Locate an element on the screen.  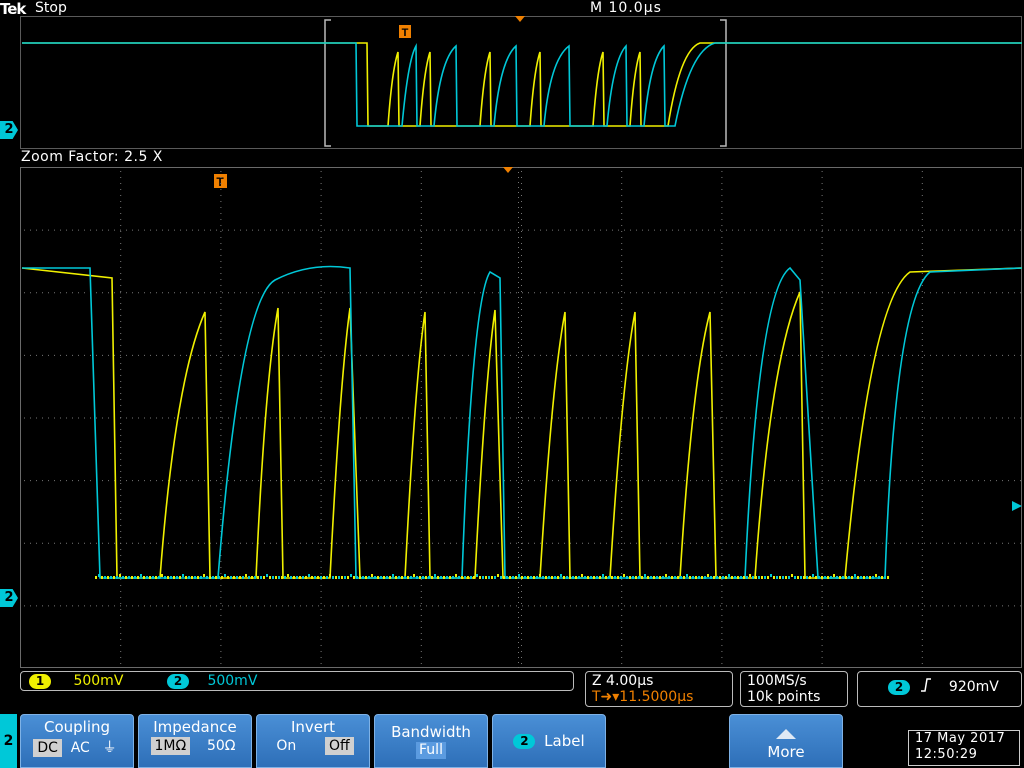
record-length: 10k points is located at coordinates (784, 697).